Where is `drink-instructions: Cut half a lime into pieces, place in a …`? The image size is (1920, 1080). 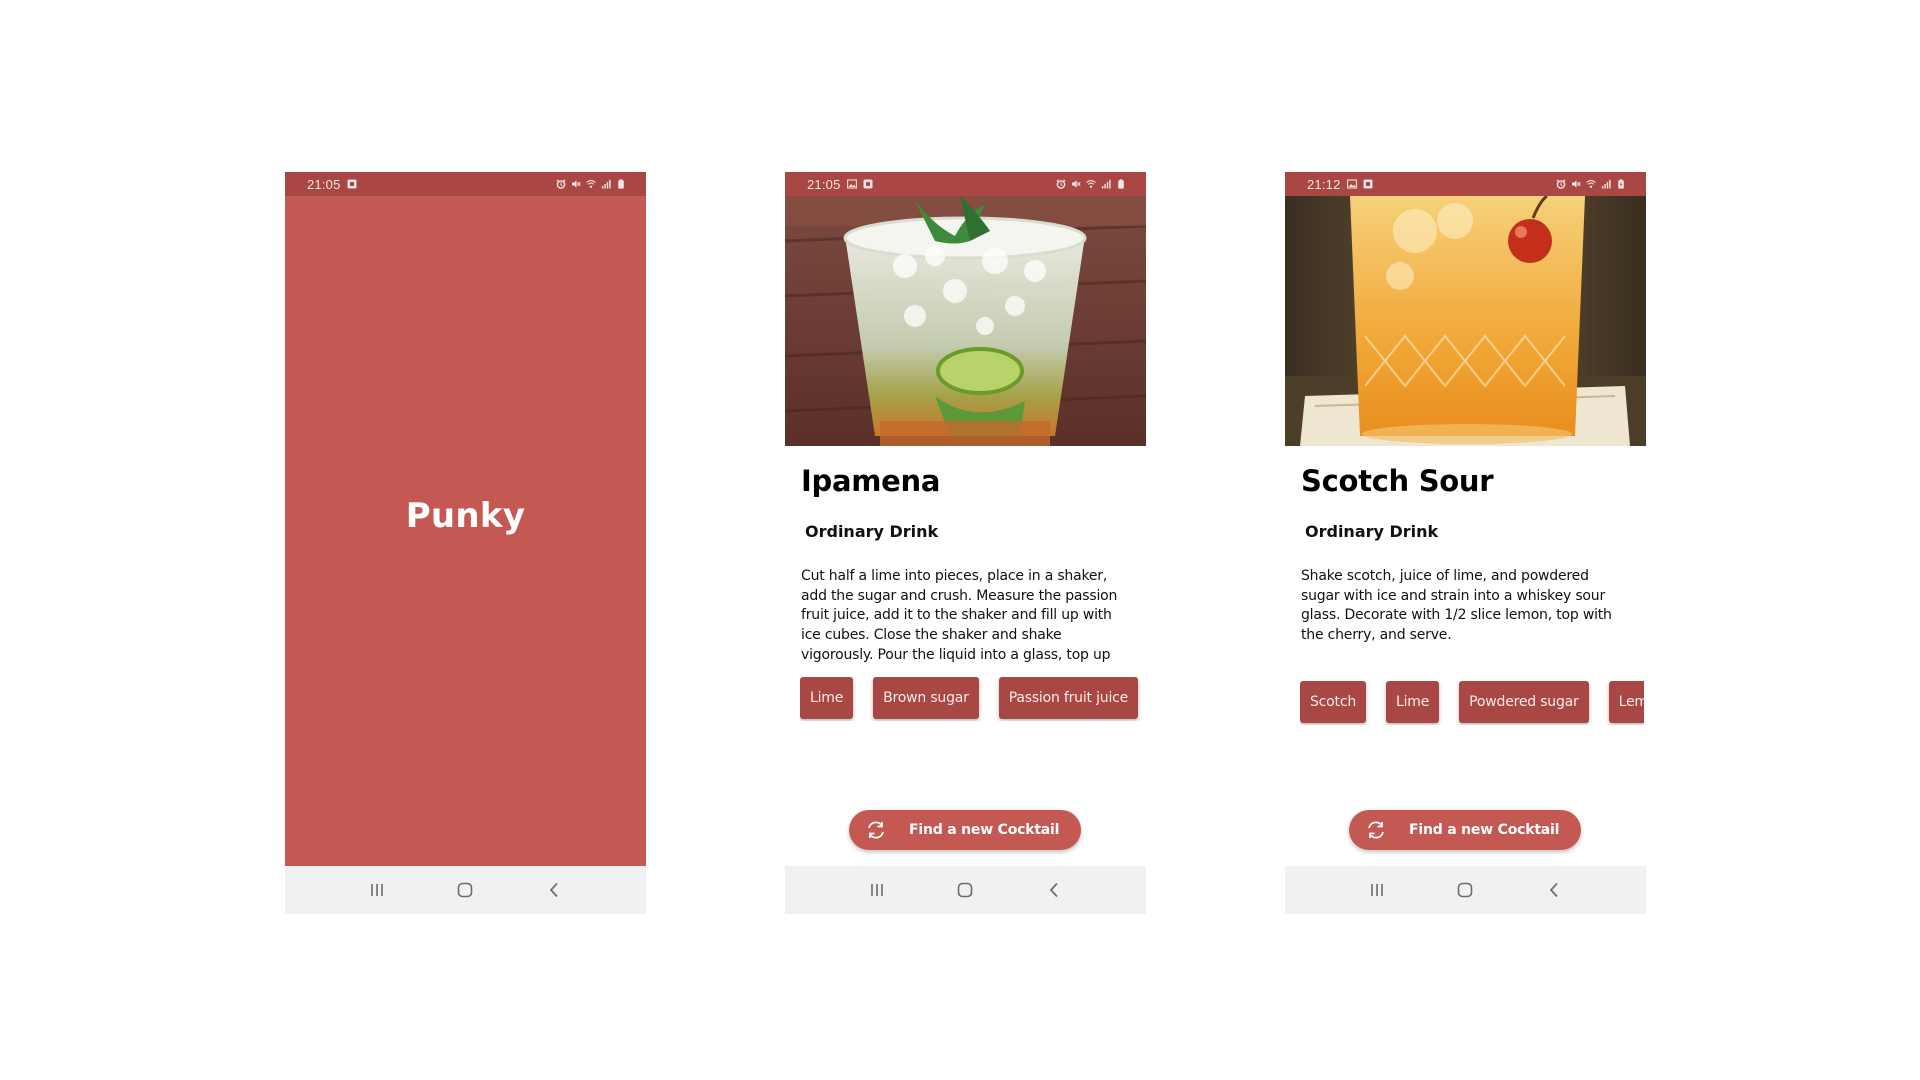
drink-instructions: Cut half a lime into pieces, place in a … is located at coordinates (959, 615).